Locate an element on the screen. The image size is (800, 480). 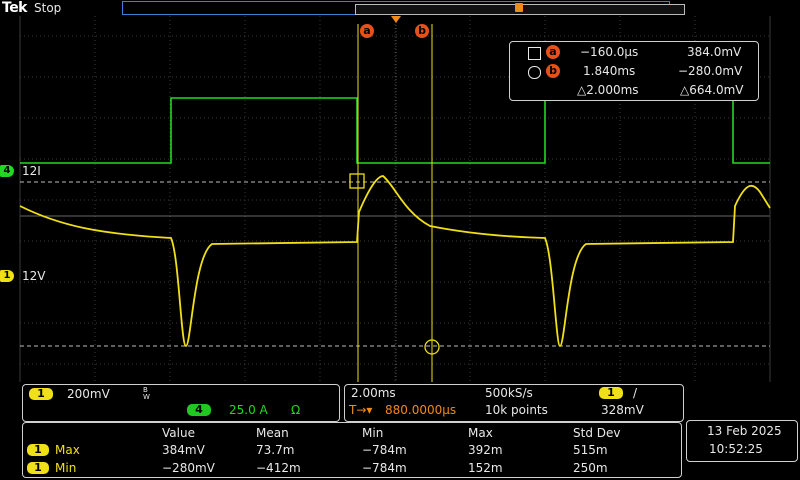
row-measurement-name: Min is located at coordinates (66, 468).